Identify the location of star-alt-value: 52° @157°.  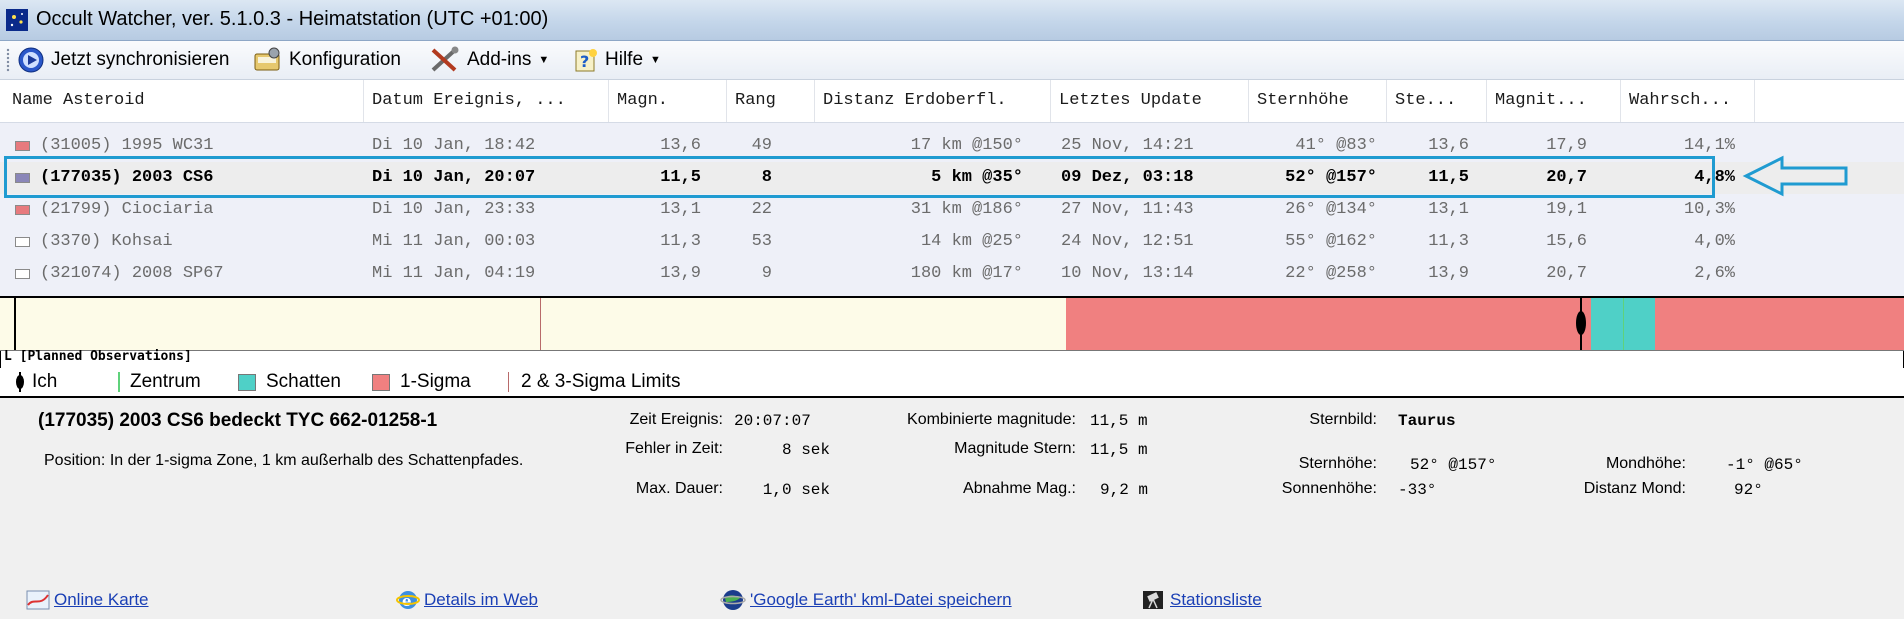
(1453, 465).